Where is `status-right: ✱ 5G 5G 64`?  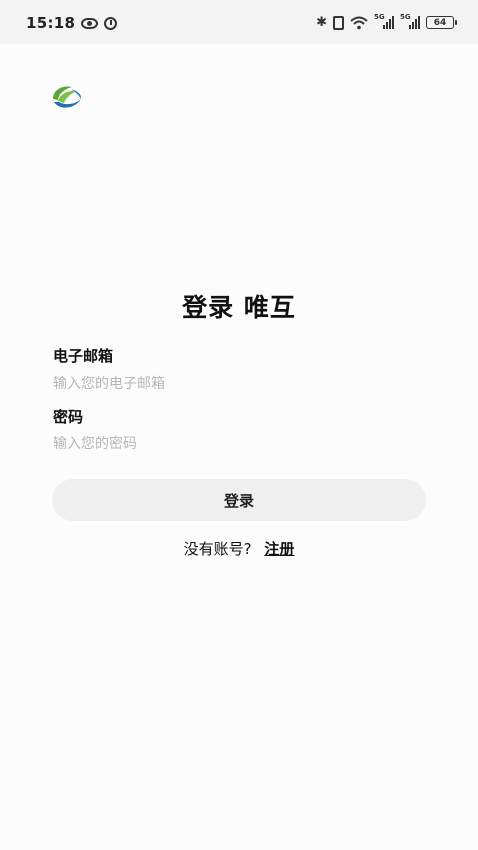 status-right: ✱ 5G 5G 64 is located at coordinates (386, 21).